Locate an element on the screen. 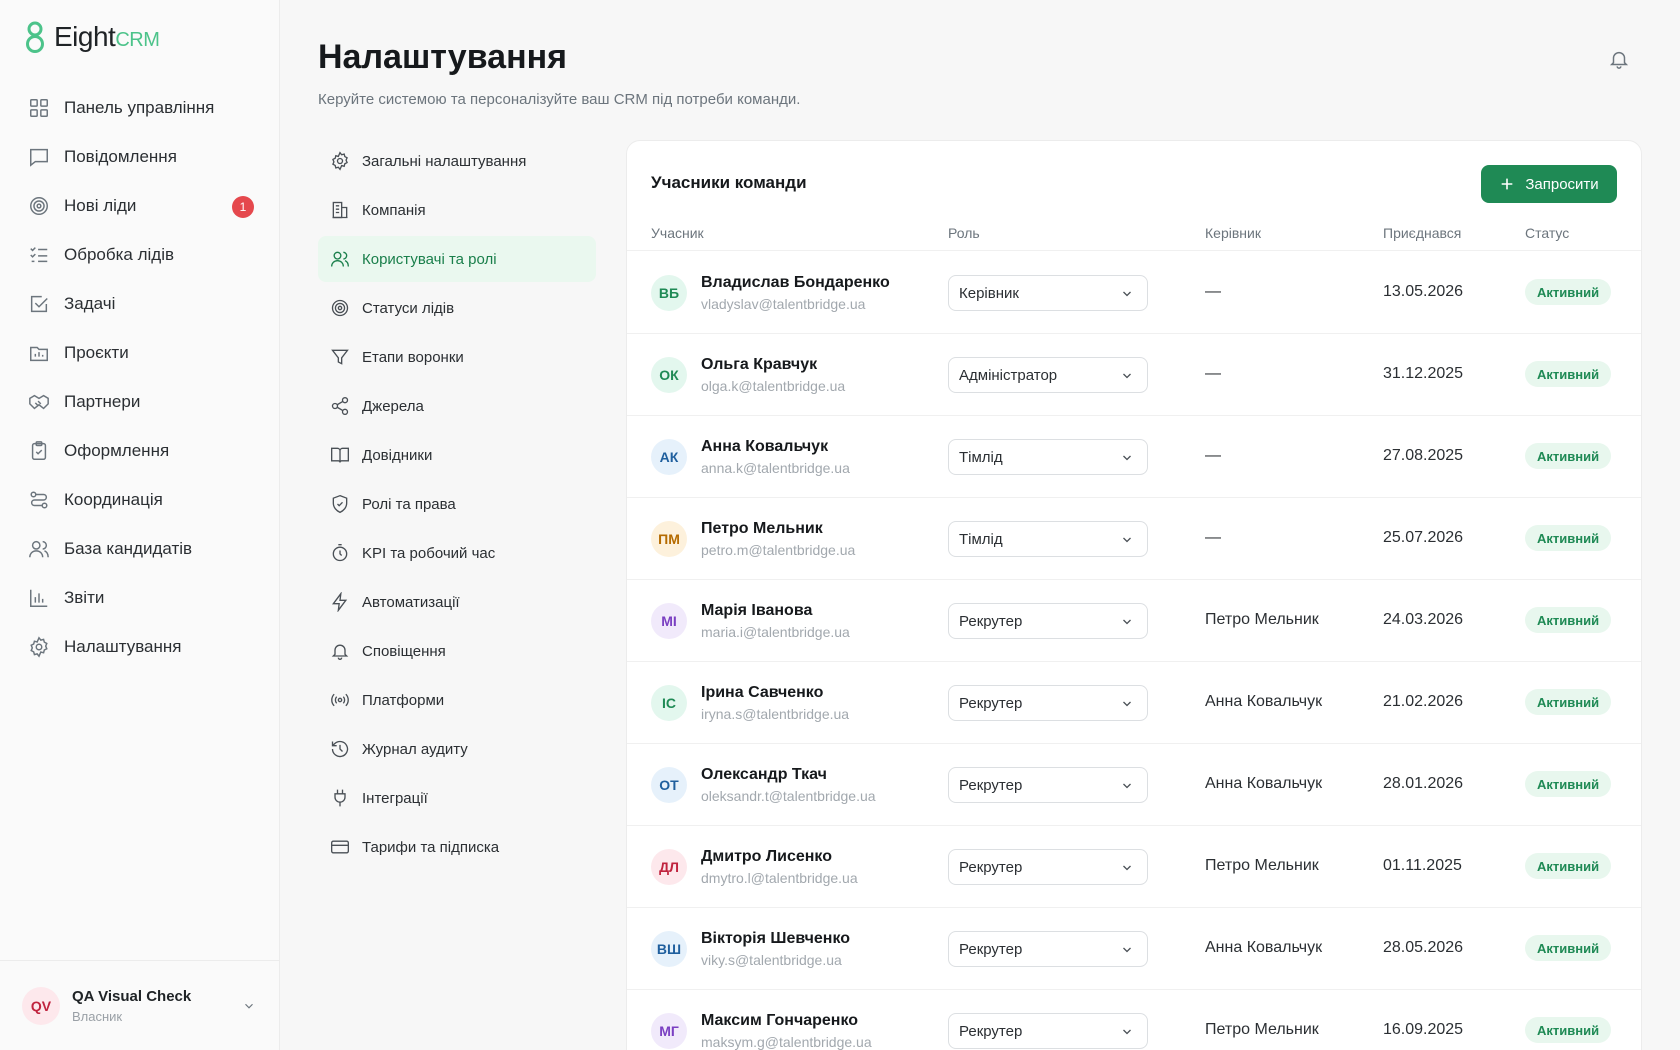  member-email: viky.s@talentbridge.ua is located at coordinates (771, 960).